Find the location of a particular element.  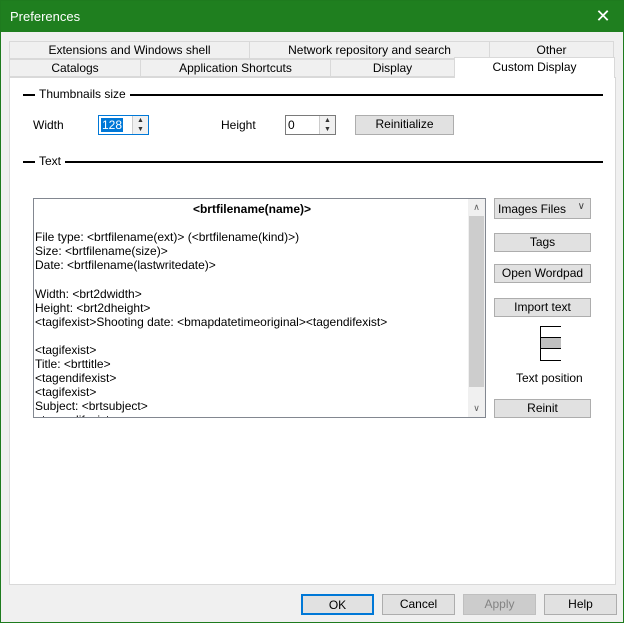

tab-custom-display: Custom Display is located at coordinates (534, 67).